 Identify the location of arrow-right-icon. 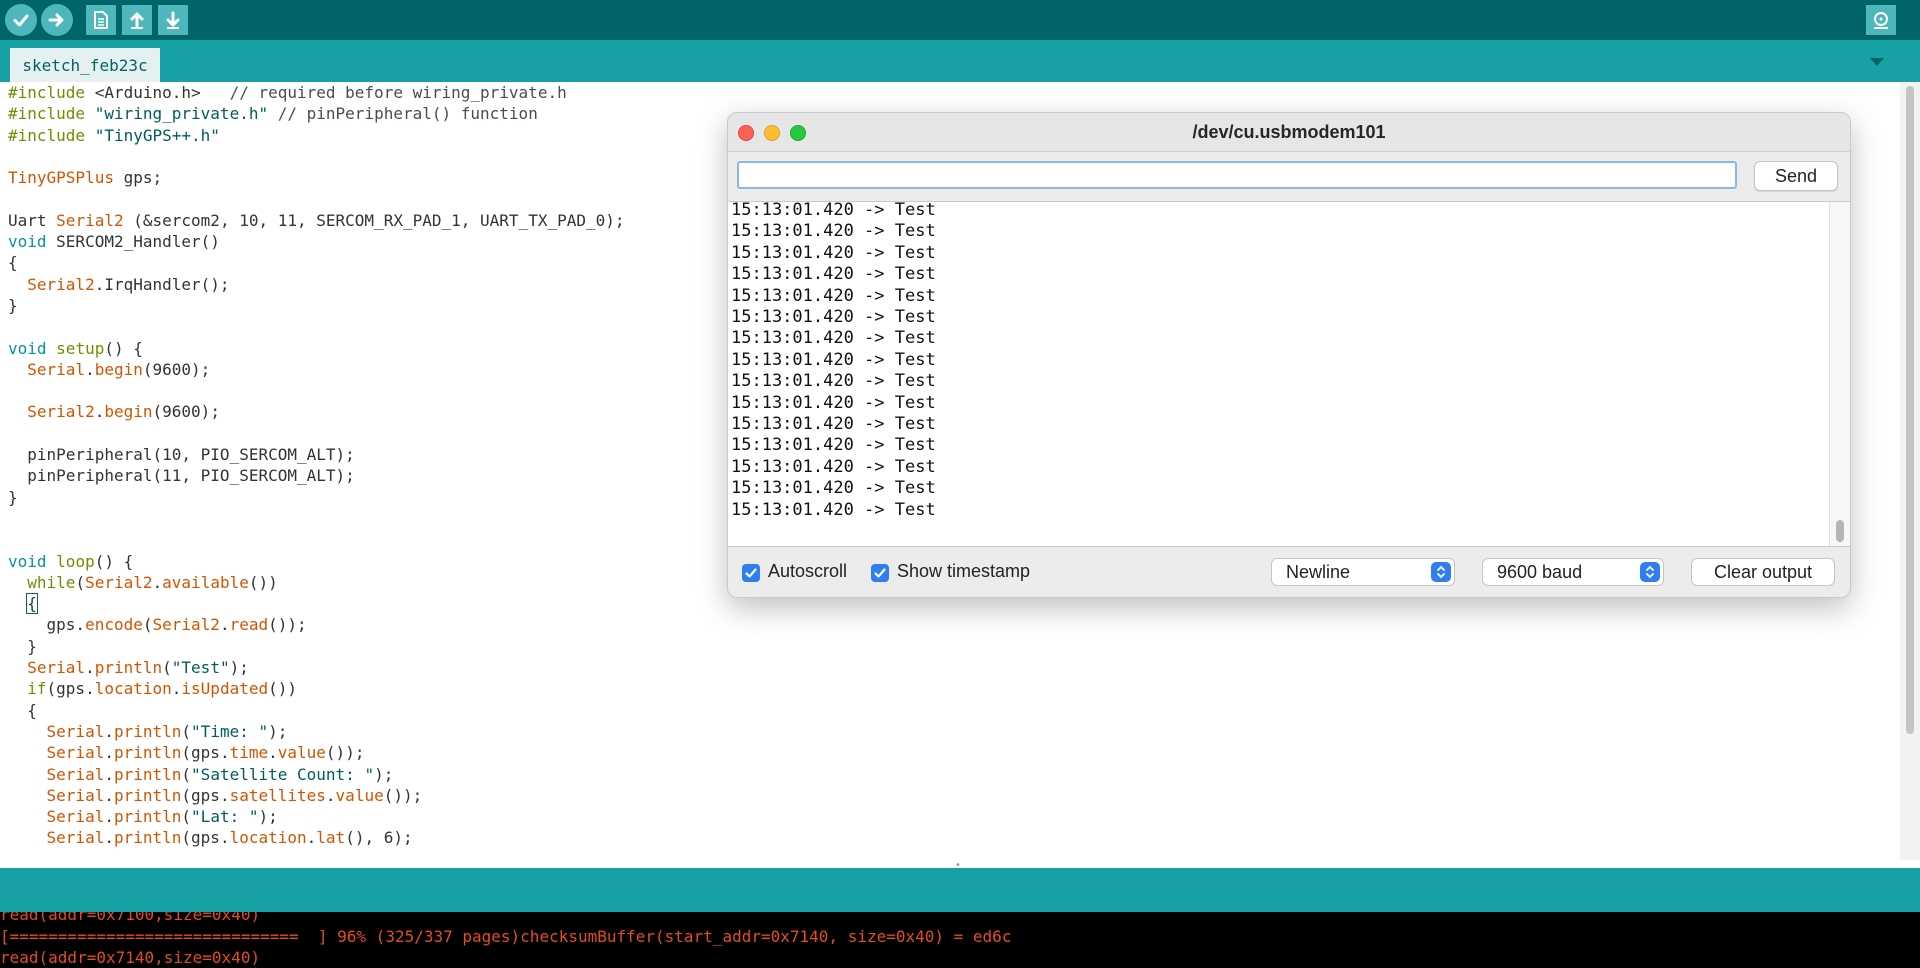
(56, 20).